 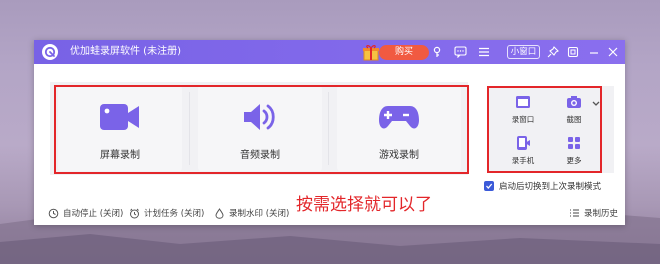 I want to click on camera-icon, so click(x=574, y=102).